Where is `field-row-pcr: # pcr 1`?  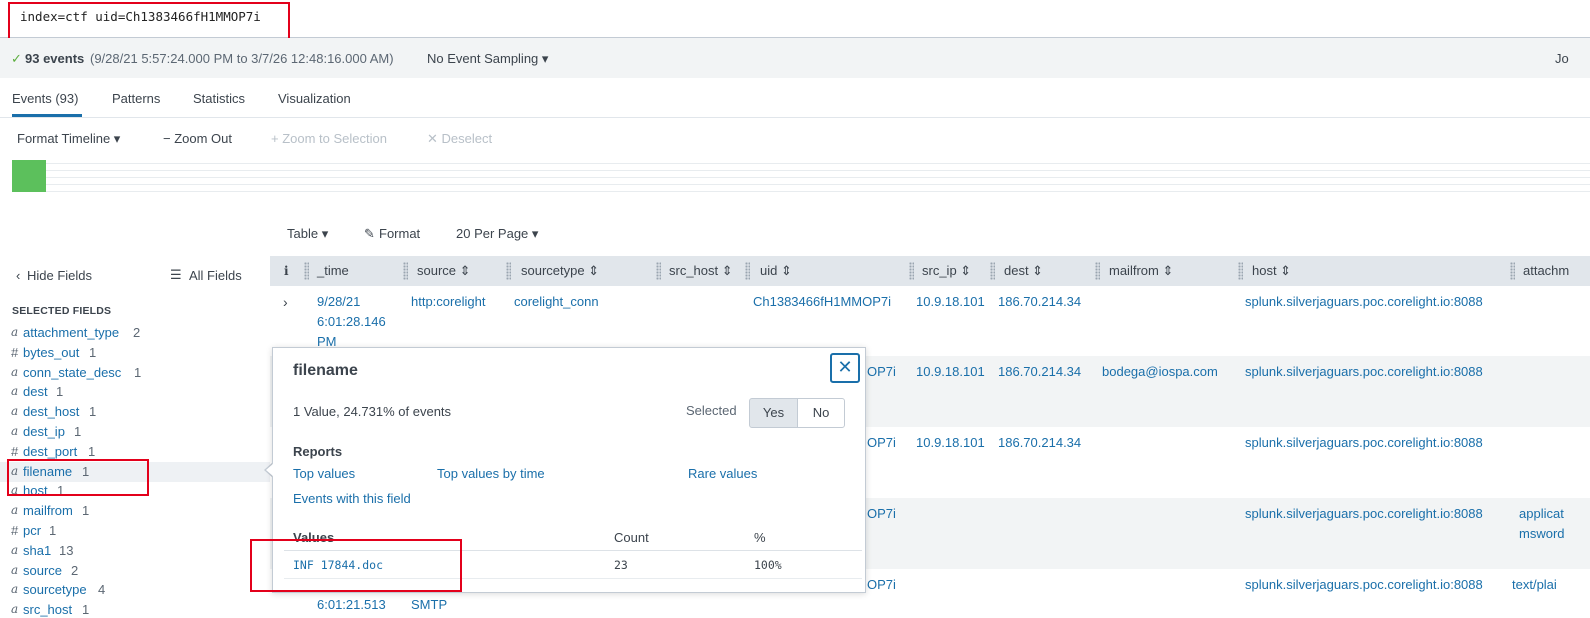 field-row-pcr: # pcr 1 is located at coordinates (135, 531).